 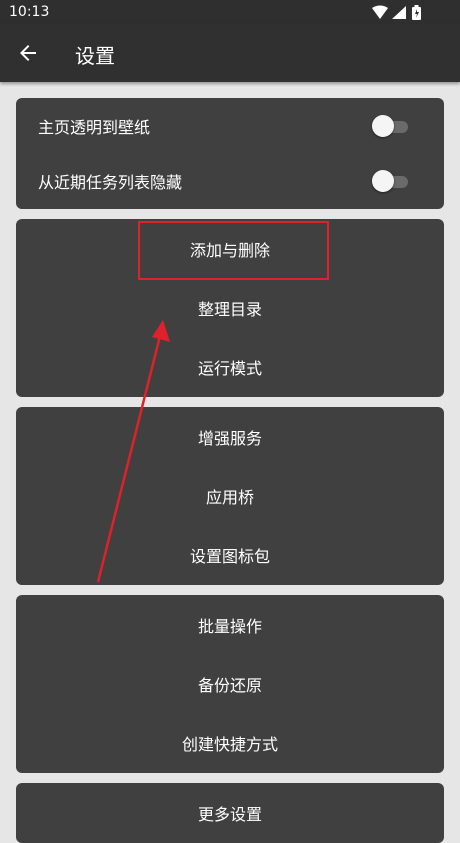 What do you see at coordinates (28, 53) in the screenshot?
I see `back-arrow-icon` at bounding box center [28, 53].